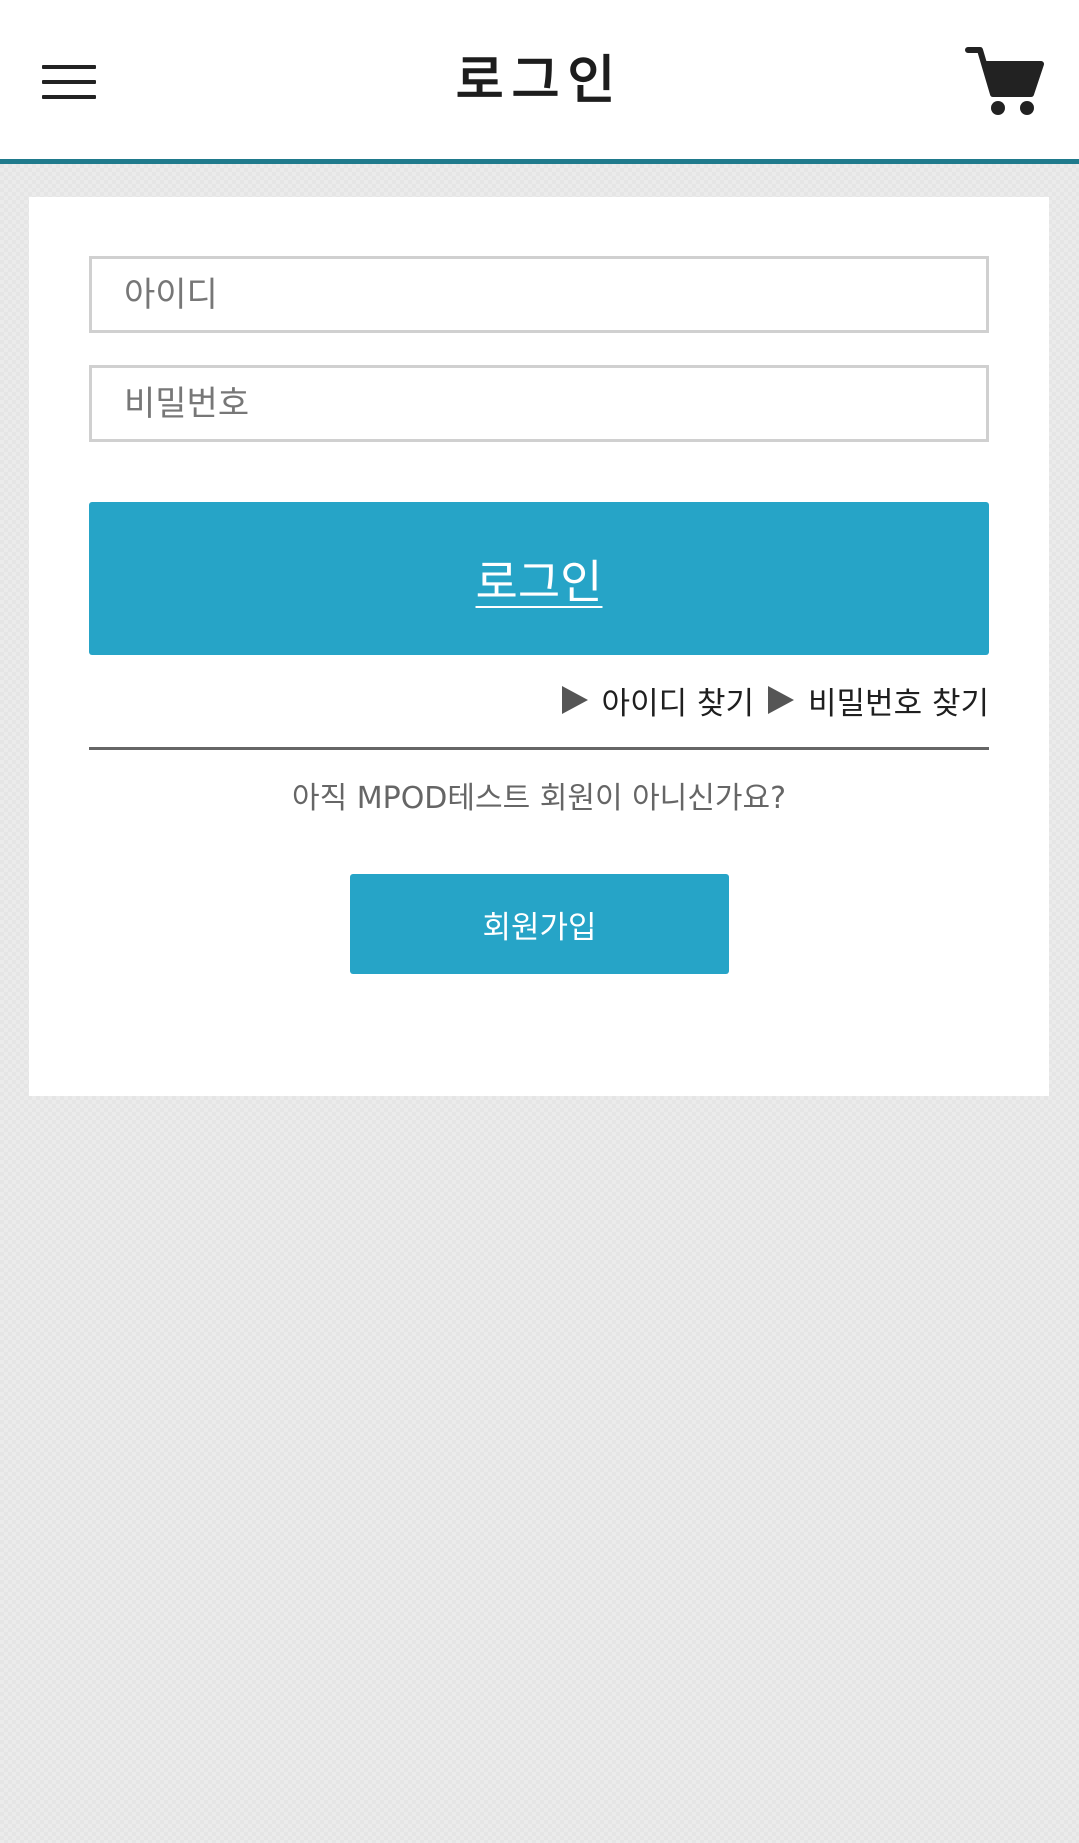 This screenshot has width=1079, height=1843. I want to click on page-title: 로그인, so click(539, 81).